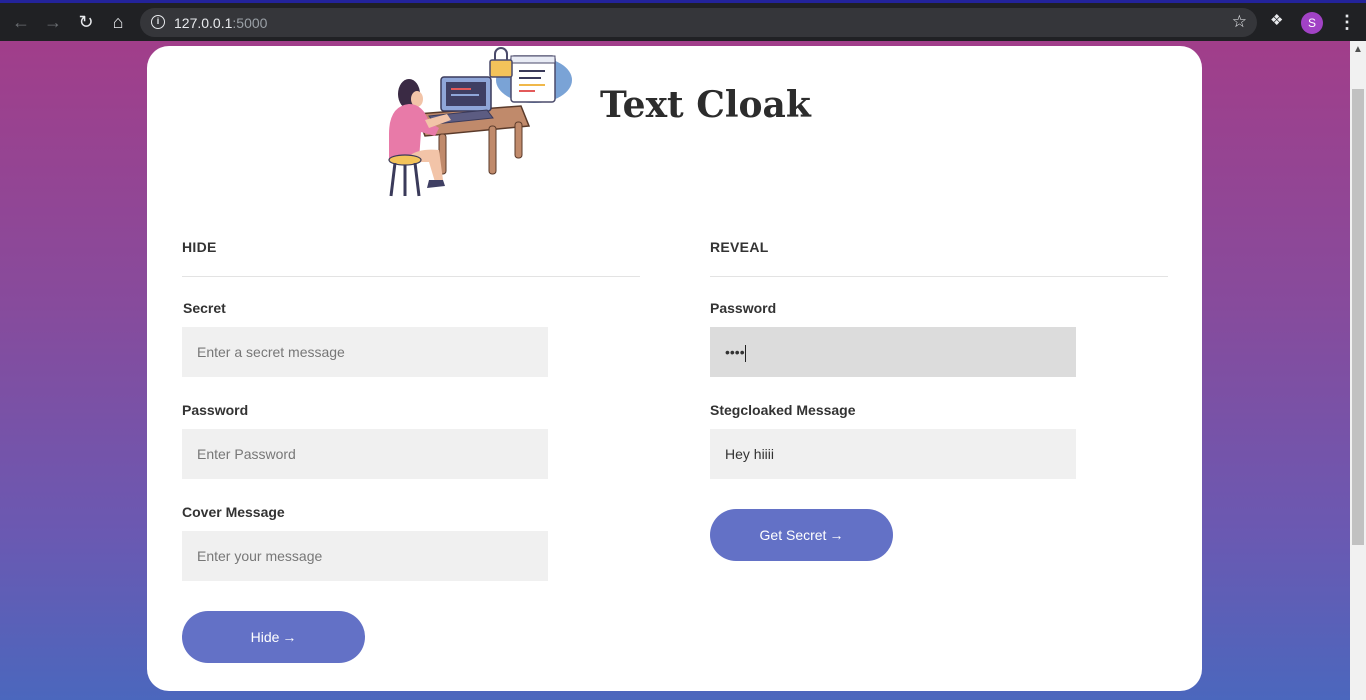 The height and width of the screenshot is (700, 1366). I want to click on reveal-divider, so click(939, 276).